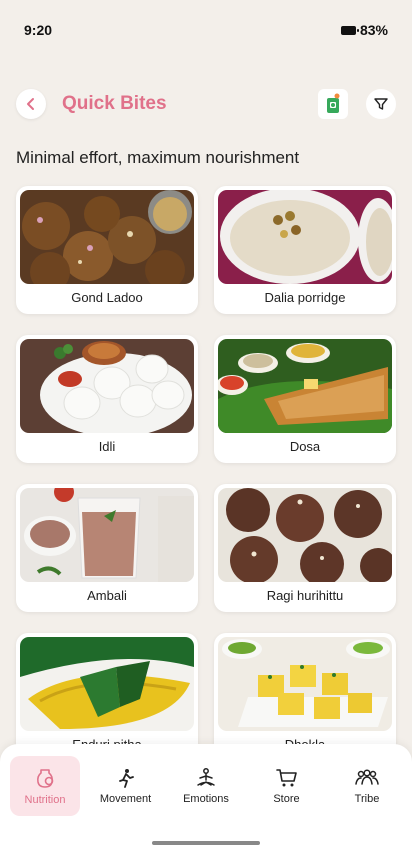 Image resolution: width=412 pixels, height=856 pixels. What do you see at coordinates (286, 778) in the screenshot?
I see `cart-icon` at bounding box center [286, 778].